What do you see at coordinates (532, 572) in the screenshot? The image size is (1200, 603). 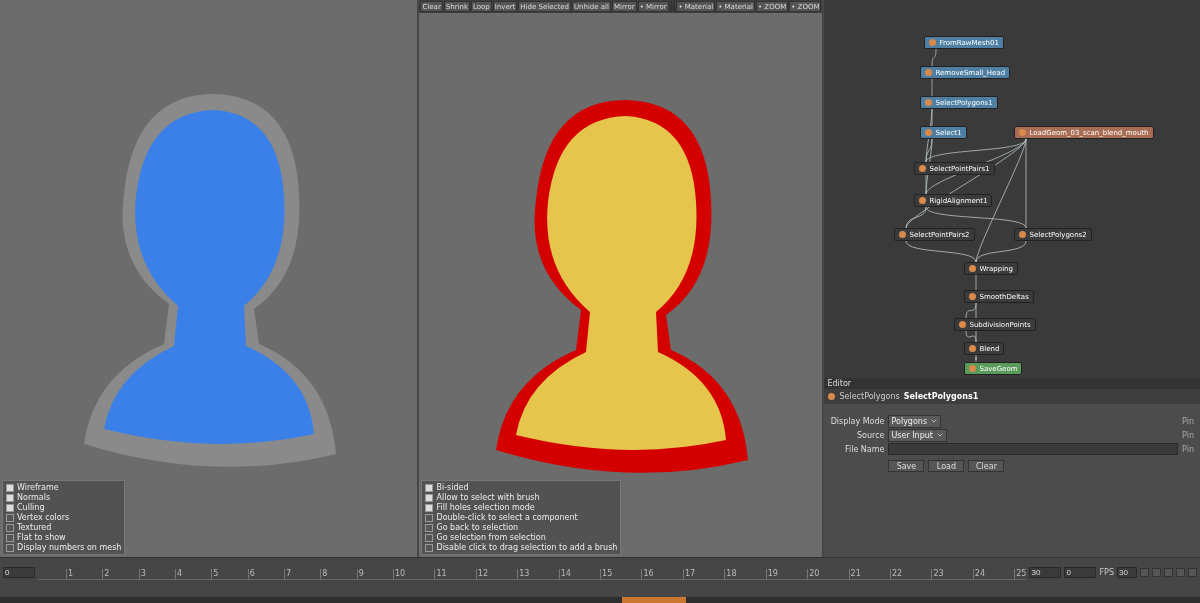 I see `timeline-ruler: 1 2 3 4 5 6 7 8 9 10 11 12 13 14 15 16 17 18 19 20 21 22 23 24 25` at bounding box center [532, 572].